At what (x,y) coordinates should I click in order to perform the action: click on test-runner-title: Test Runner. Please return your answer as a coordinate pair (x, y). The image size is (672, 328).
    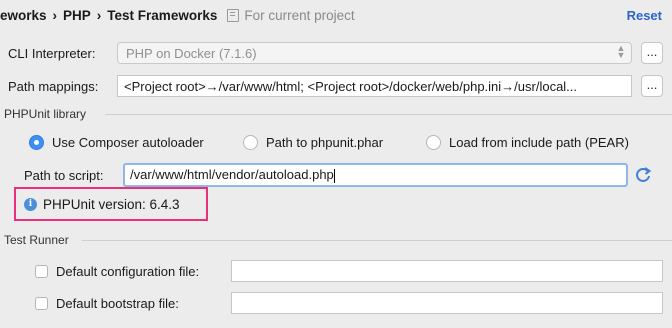
    Looking at the image, I should click on (36, 240).